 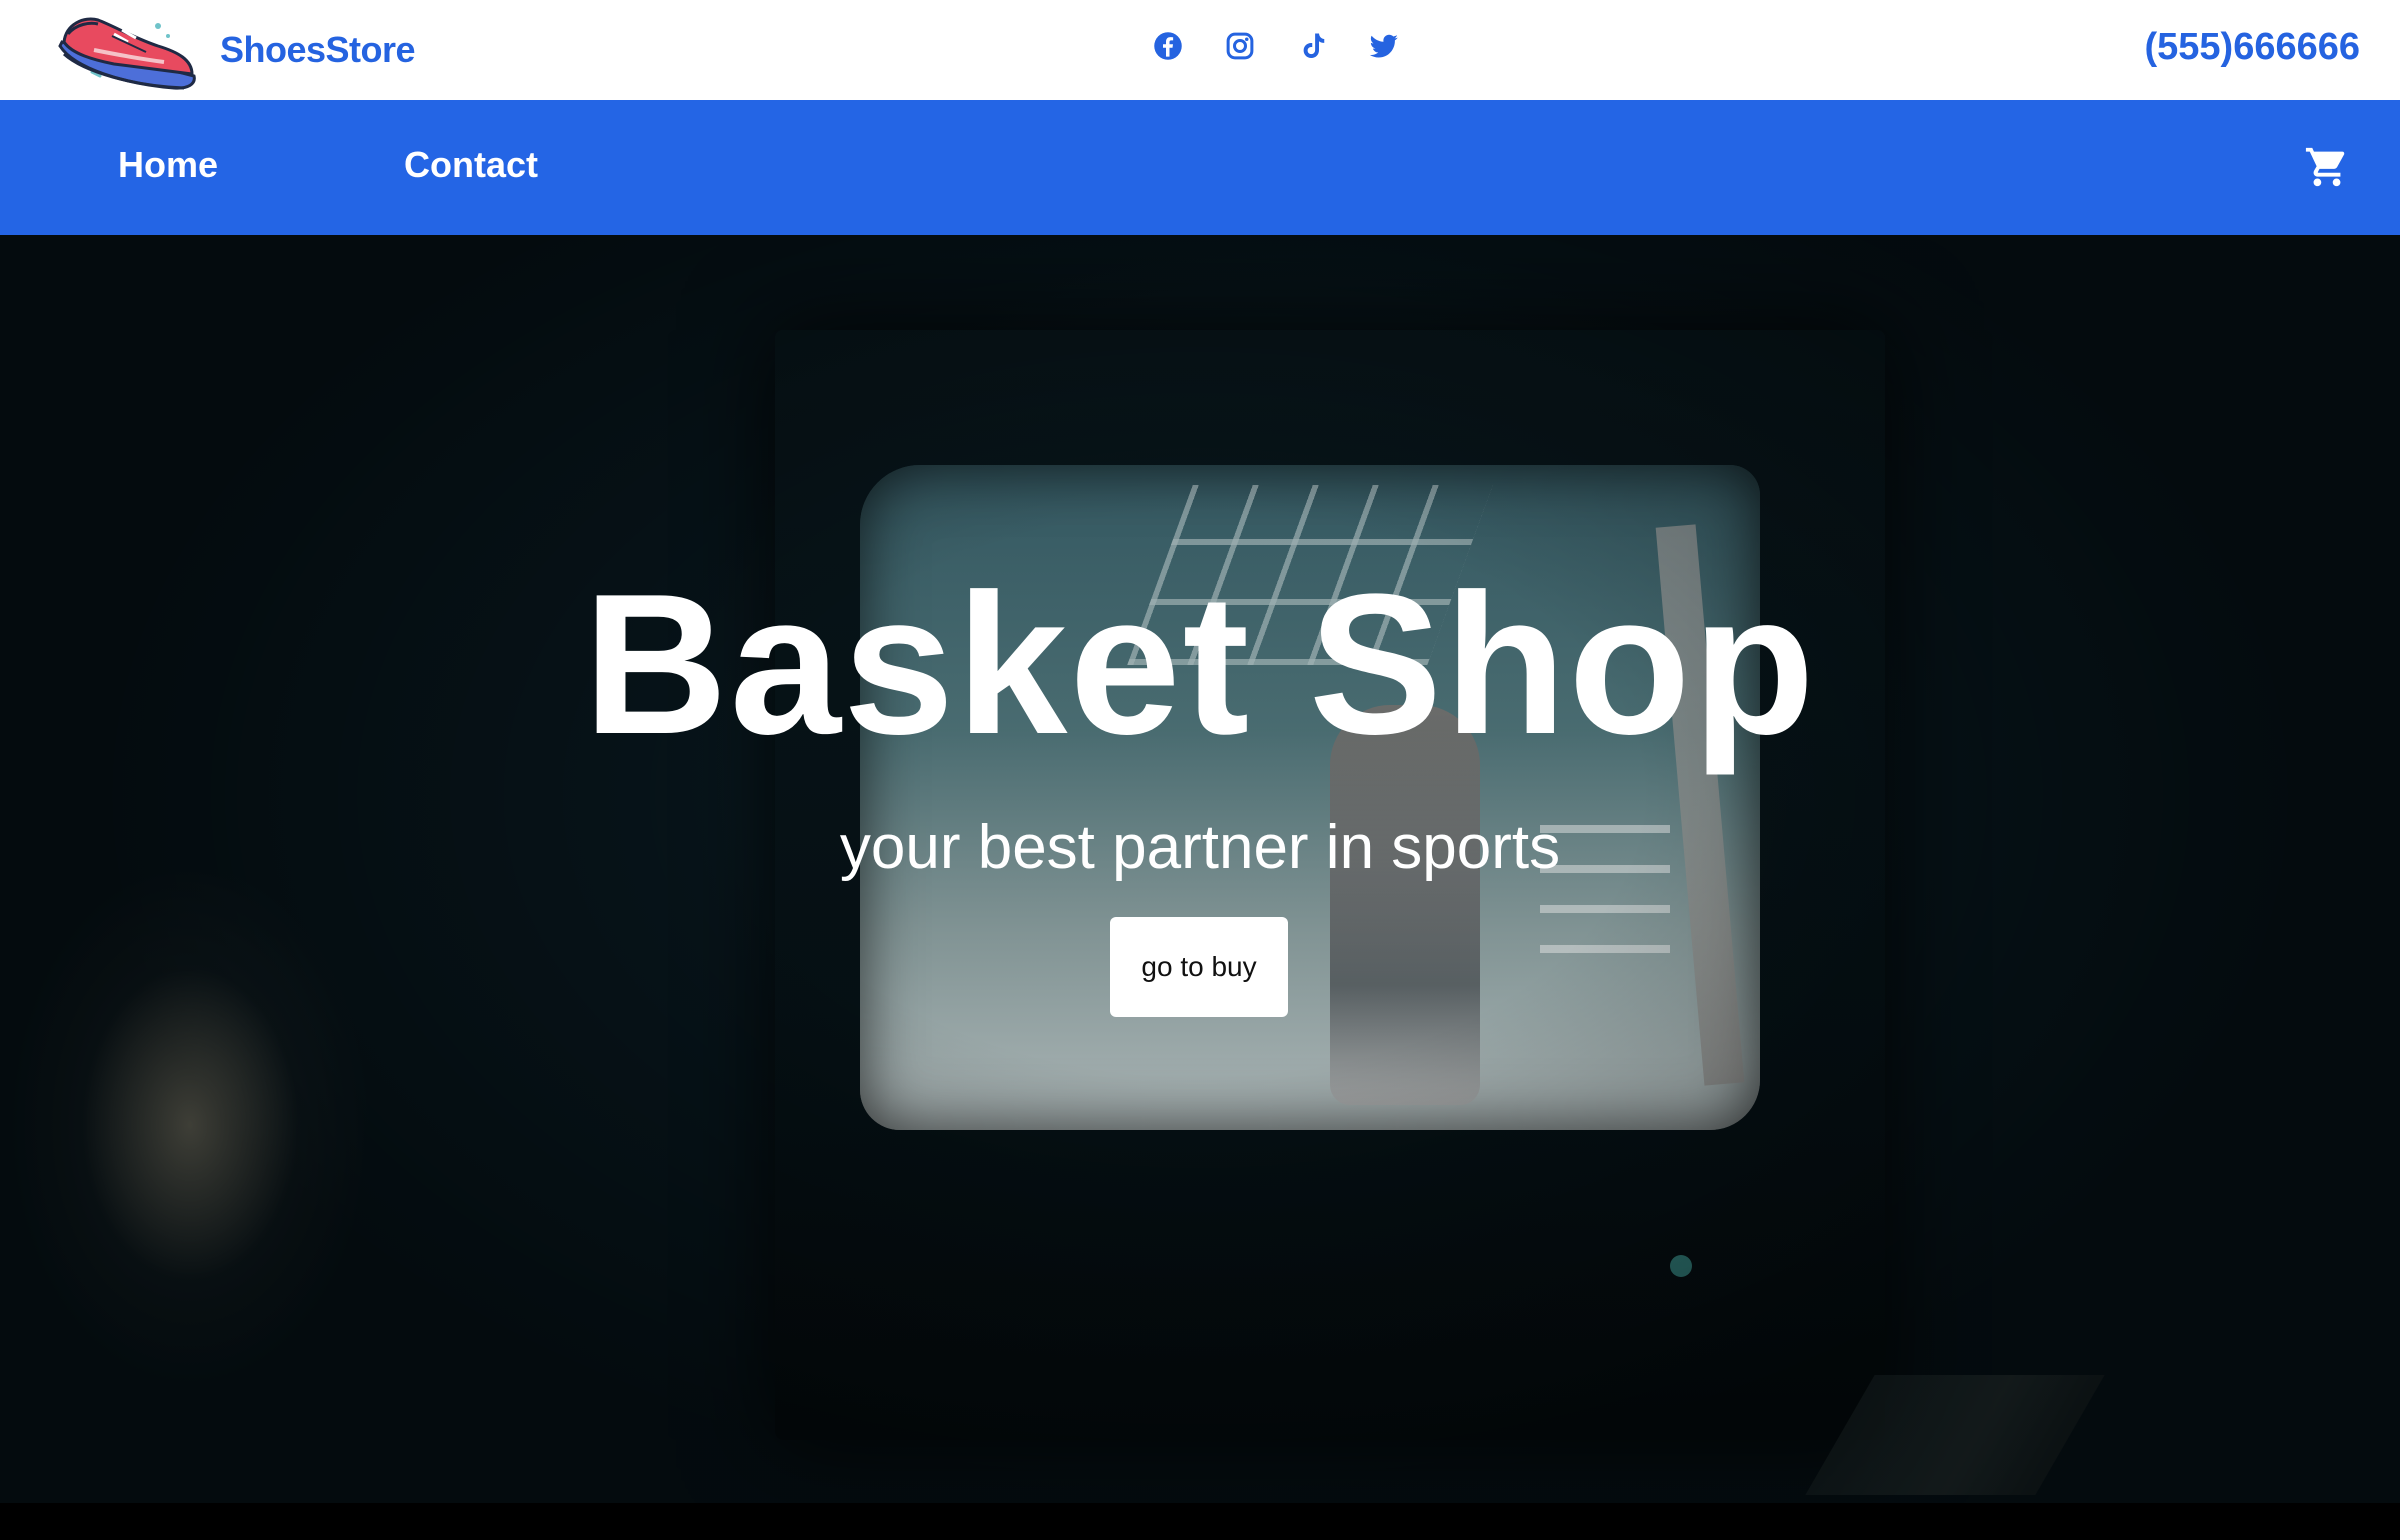 I want to click on brand-name: ShoesStore, so click(x=318, y=49).